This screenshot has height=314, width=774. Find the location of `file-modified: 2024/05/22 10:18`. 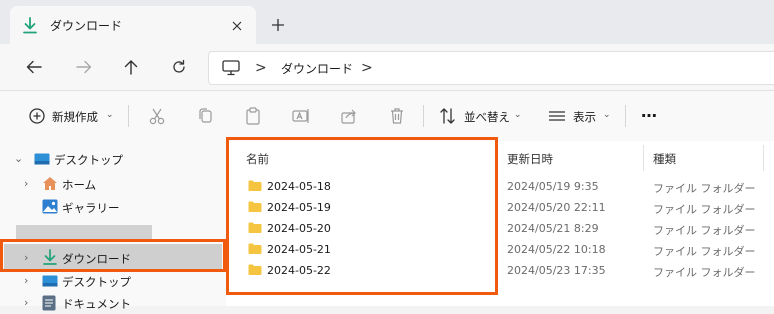

file-modified: 2024/05/22 10:18 is located at coordinates (556, 249).